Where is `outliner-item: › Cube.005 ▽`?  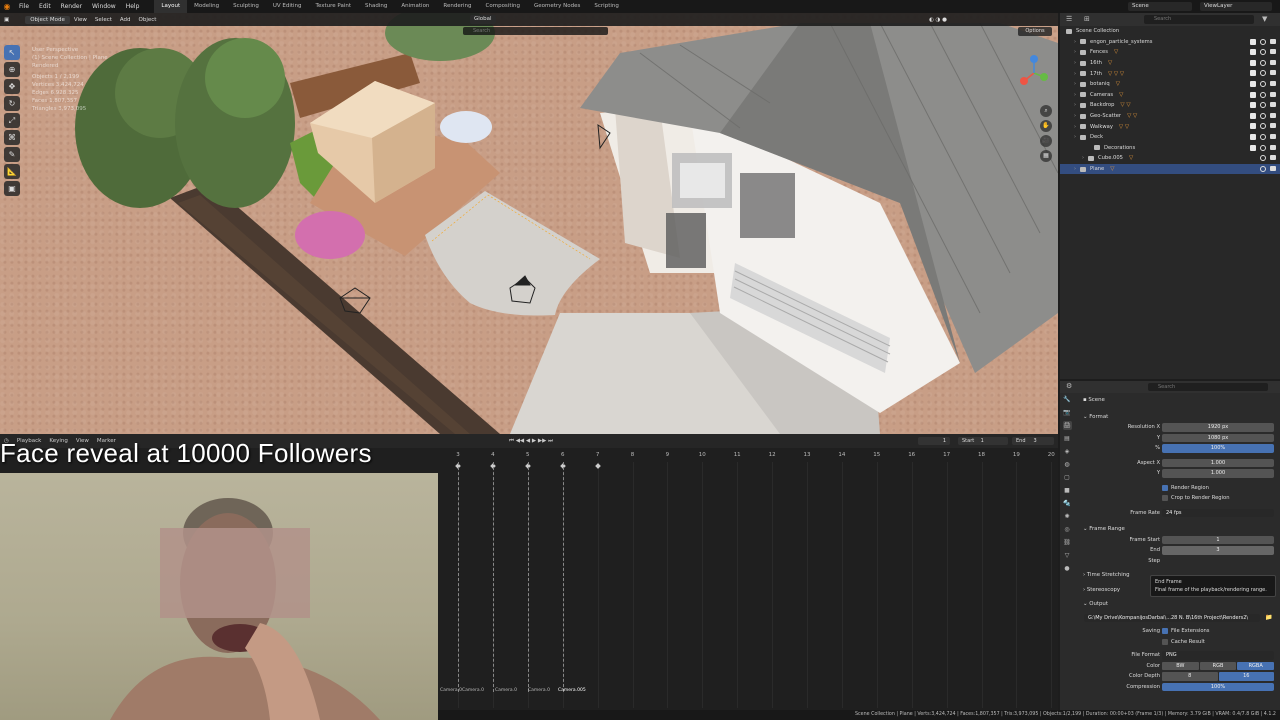 outliner-item: › Cube.005 ▽ is located at coordinates (1170, 158).